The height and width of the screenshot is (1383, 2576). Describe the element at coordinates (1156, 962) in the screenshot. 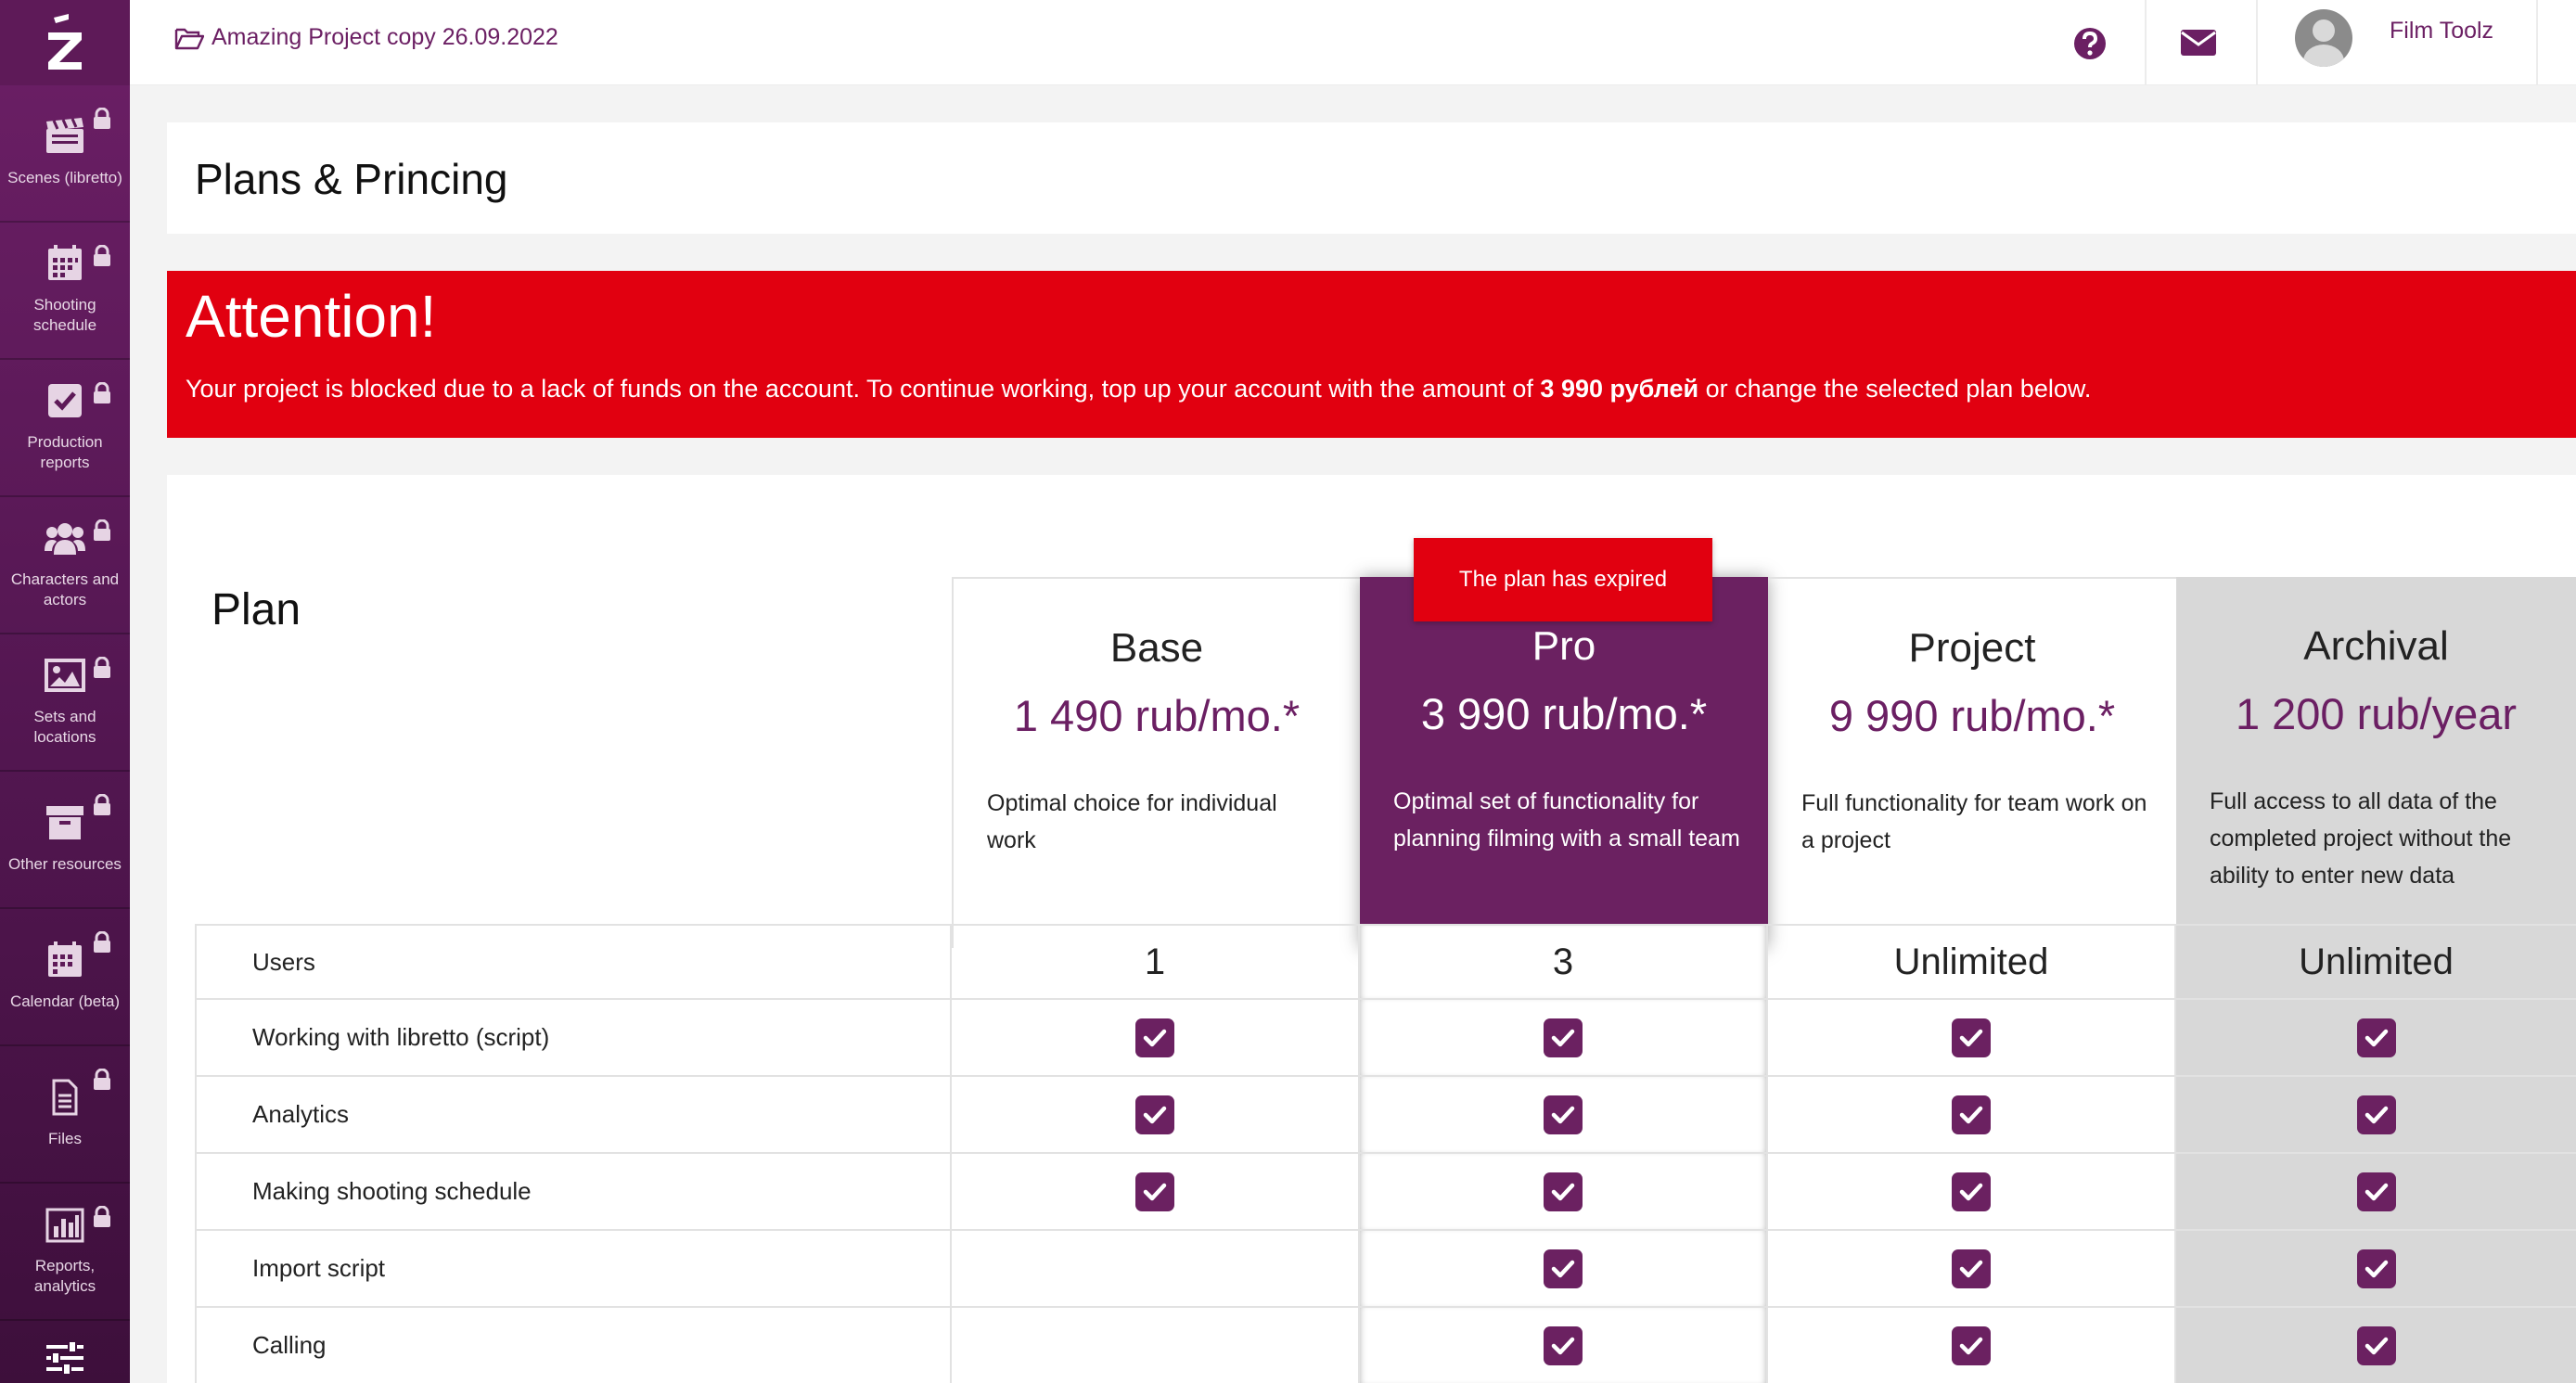

I see `feature-cell: 1` at that location.